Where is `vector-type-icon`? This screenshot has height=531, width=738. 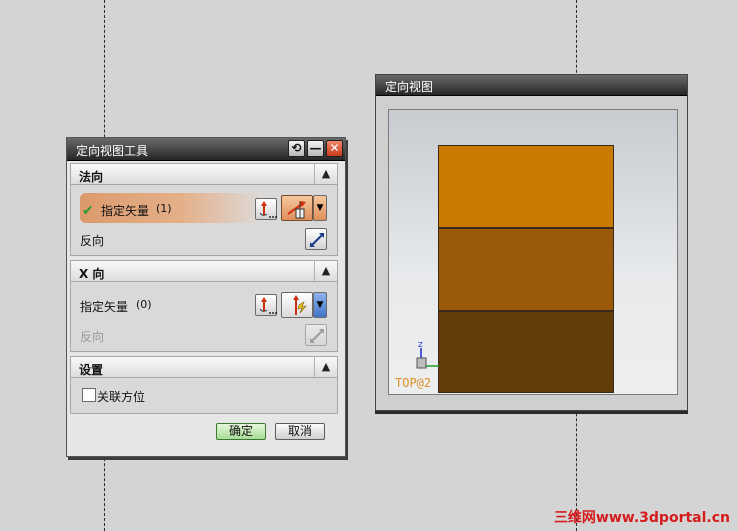
vector-type-icon is located at coordinates (296, 210).